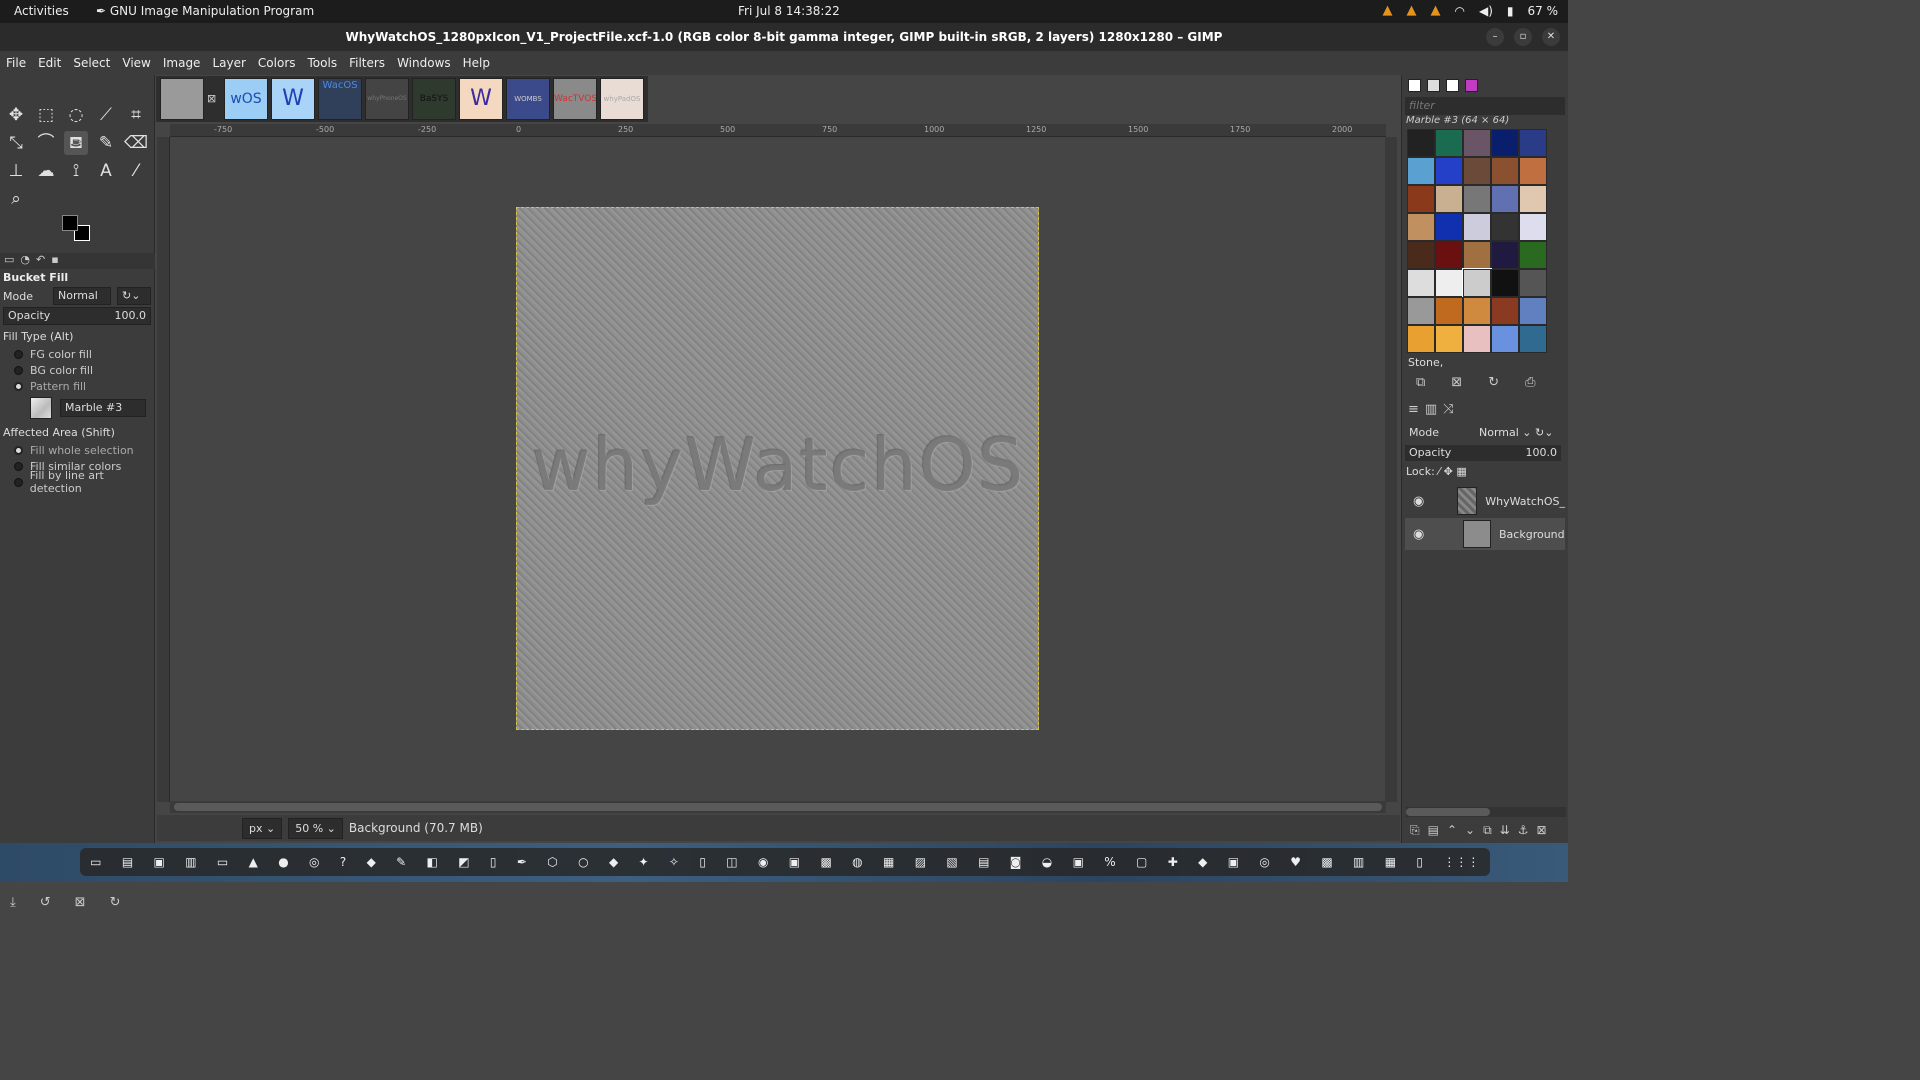 This screenshot has height=1080, width=1920. Describe the element at coordinates (314, 862) in the screenshot. I see `chrome-icon: ◎` at that location.